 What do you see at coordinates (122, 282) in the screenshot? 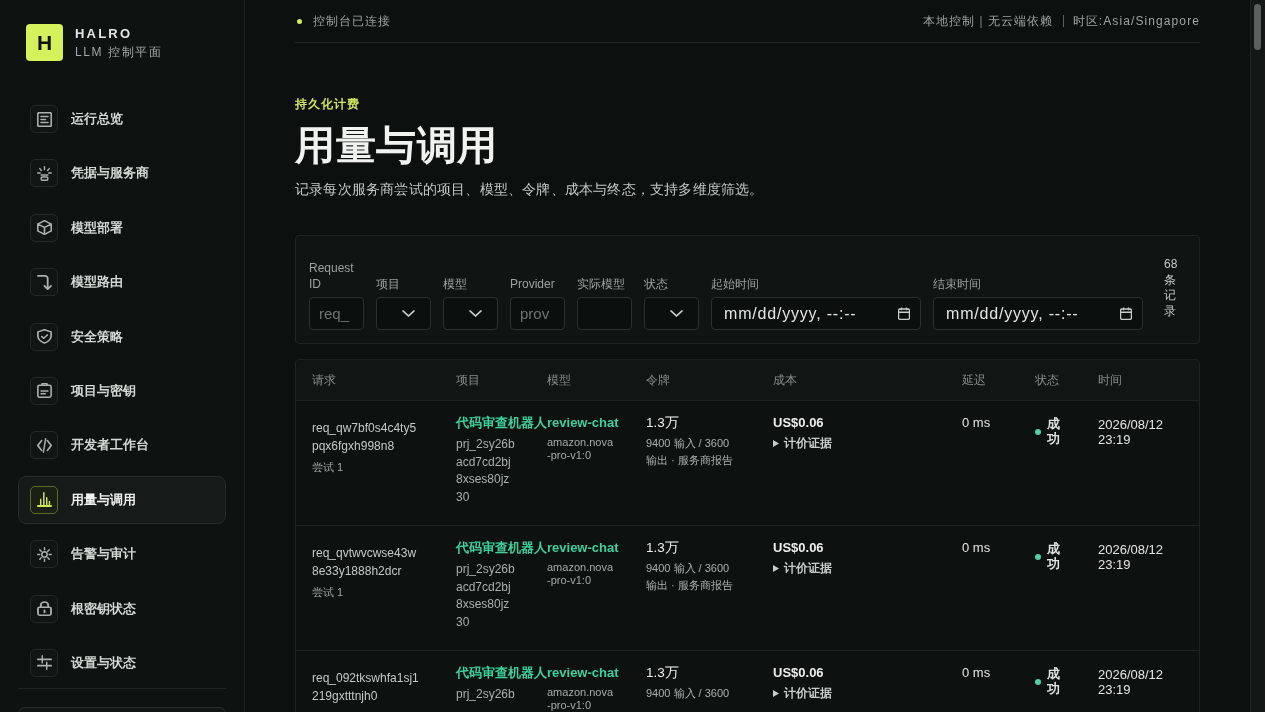
I see `nav-item: 模型路由` at bounding box center [122, 282].